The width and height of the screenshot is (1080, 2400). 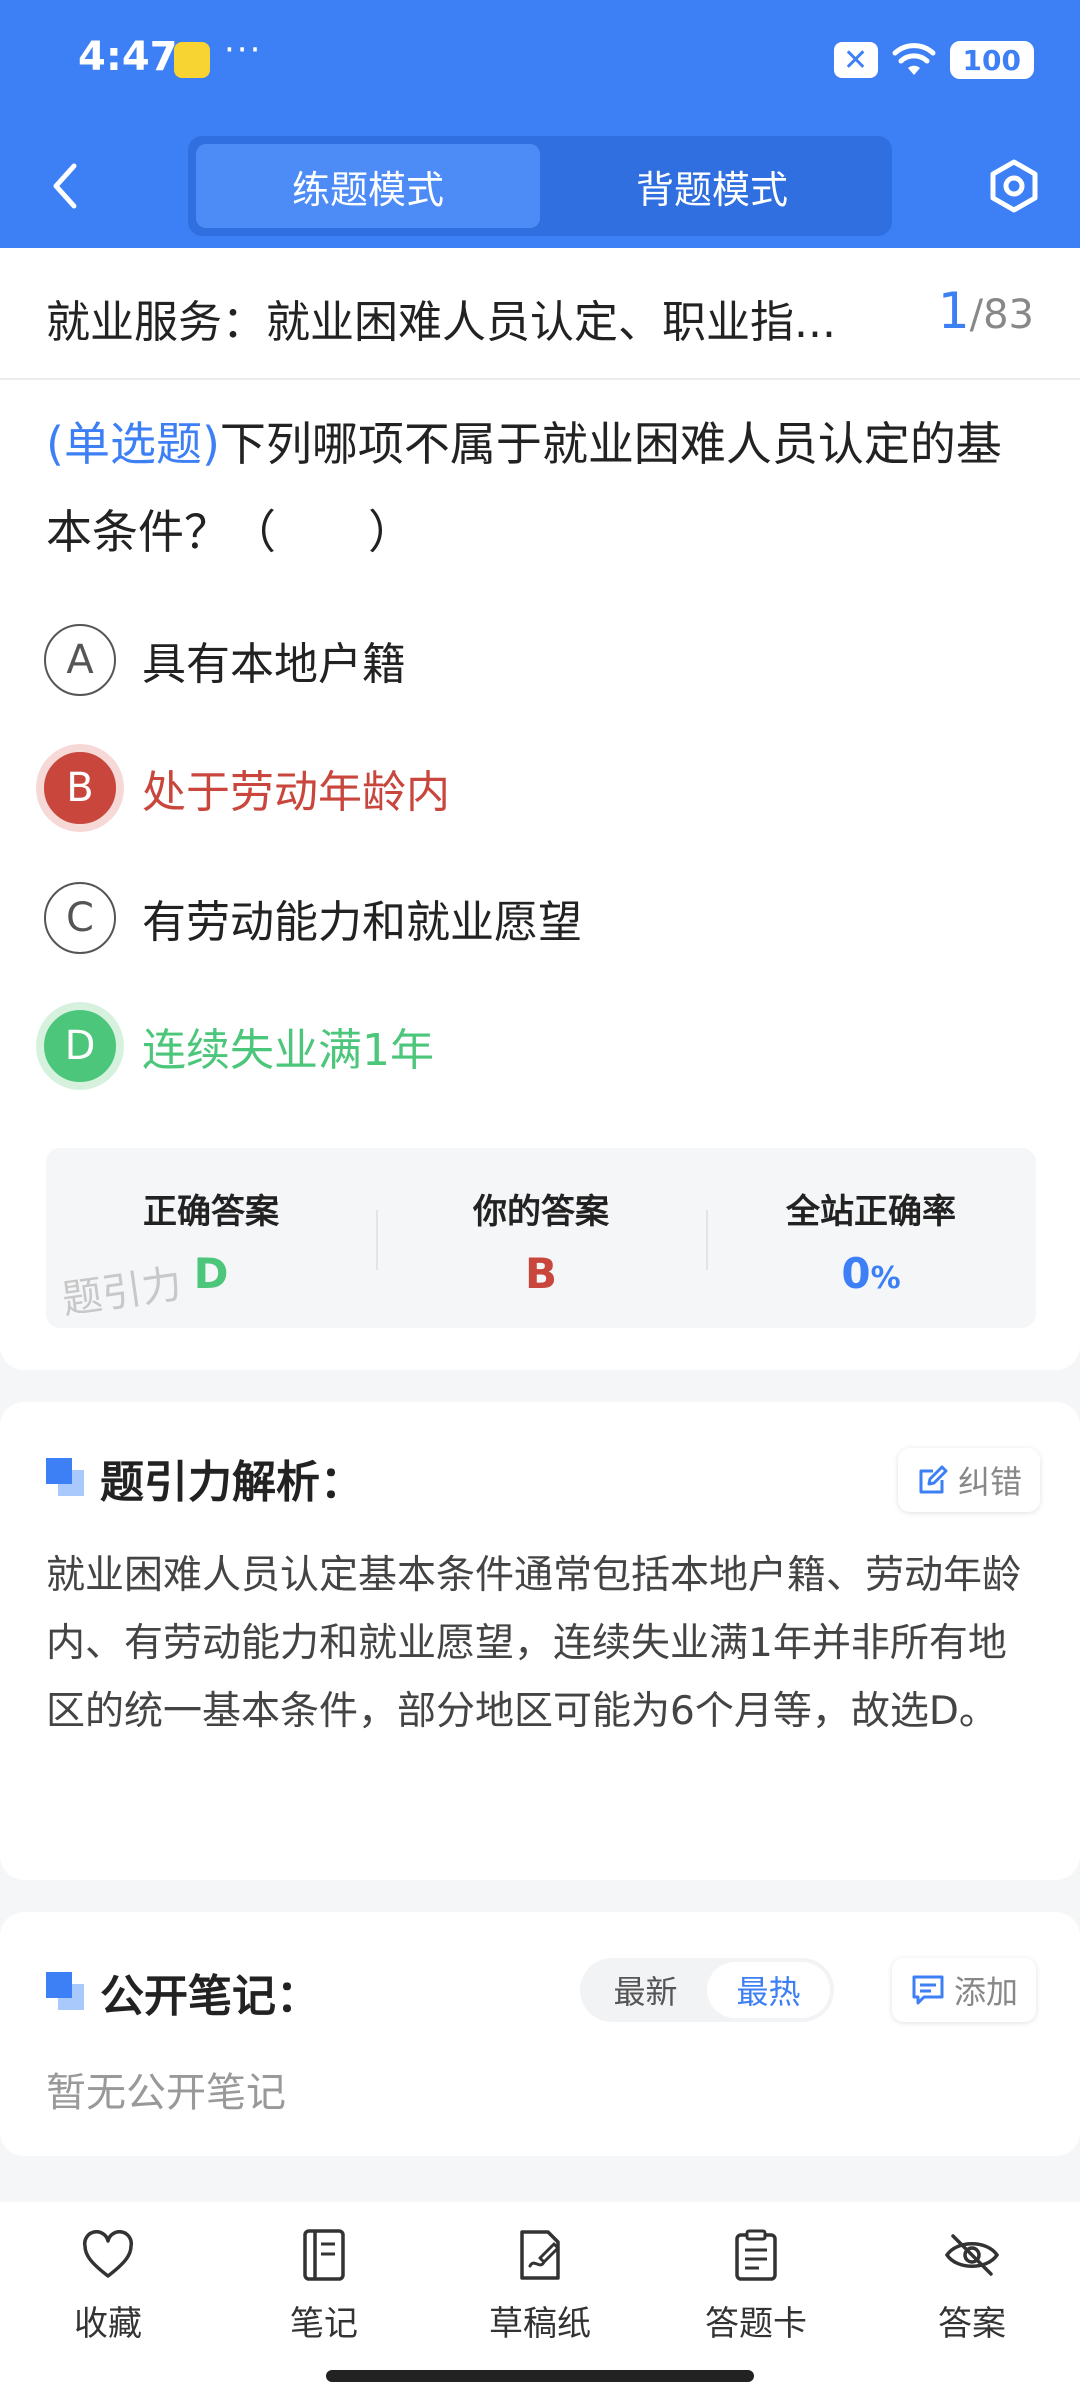 What do you see at coordinates (211, 1212) in the screenshot?
I see `correct-answer-label: 正确答案` at bounding box center [211, 1212].